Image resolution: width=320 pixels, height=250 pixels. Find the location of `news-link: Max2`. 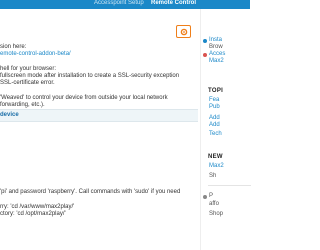

news-link: Max2 is located at coordinates (216, 167).